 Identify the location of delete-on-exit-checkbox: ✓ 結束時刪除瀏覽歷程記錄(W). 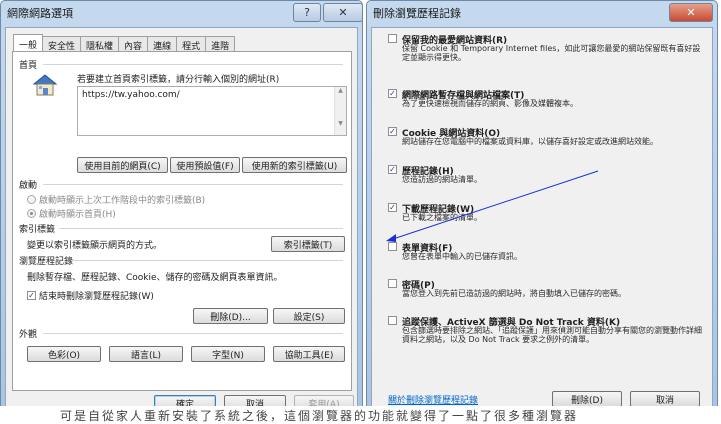
(90, 295).